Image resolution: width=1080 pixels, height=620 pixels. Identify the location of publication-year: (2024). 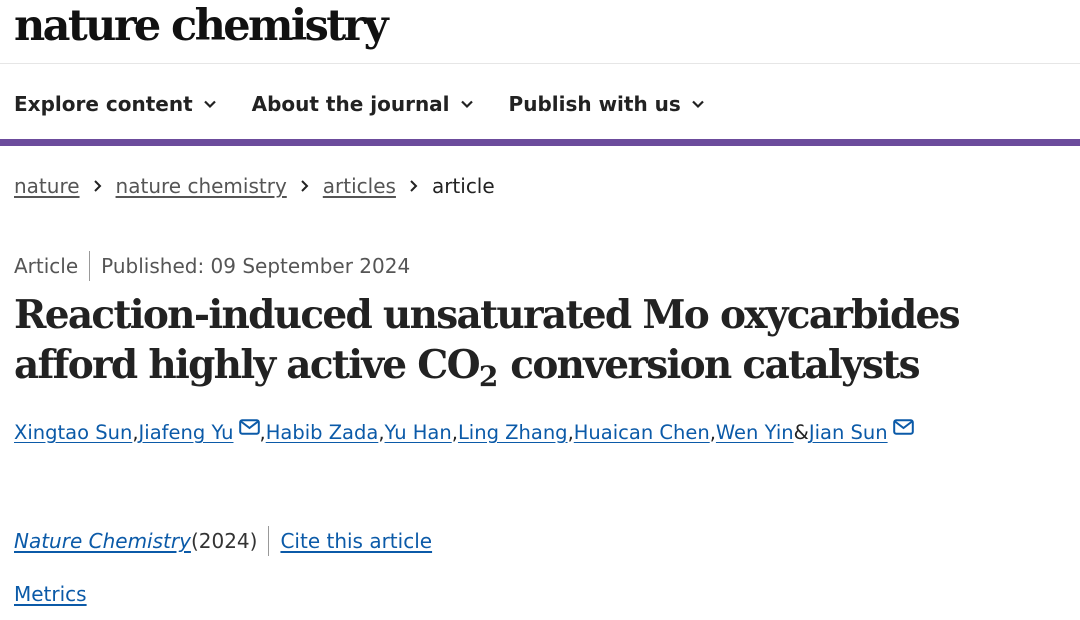
(224, 541).